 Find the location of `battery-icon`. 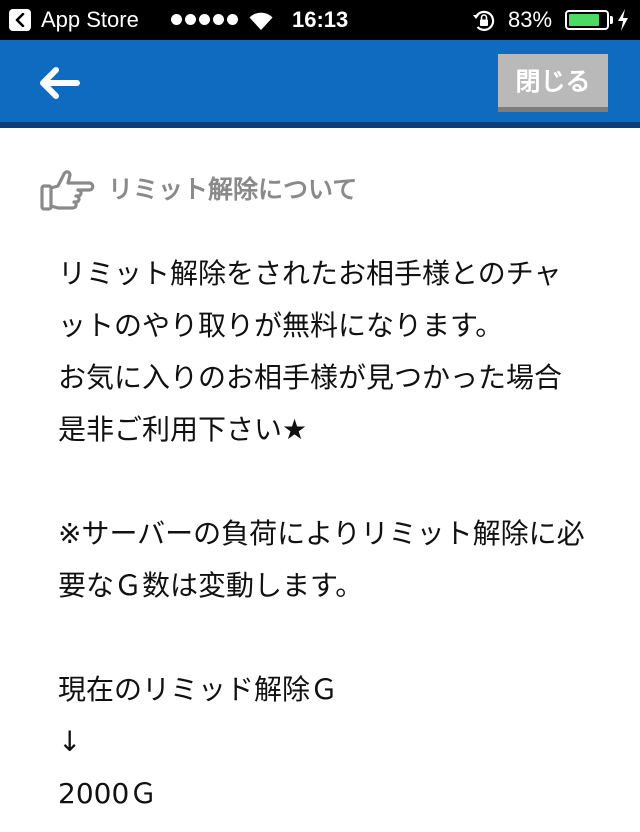

battery-icon is located at coordinates (587, 20).